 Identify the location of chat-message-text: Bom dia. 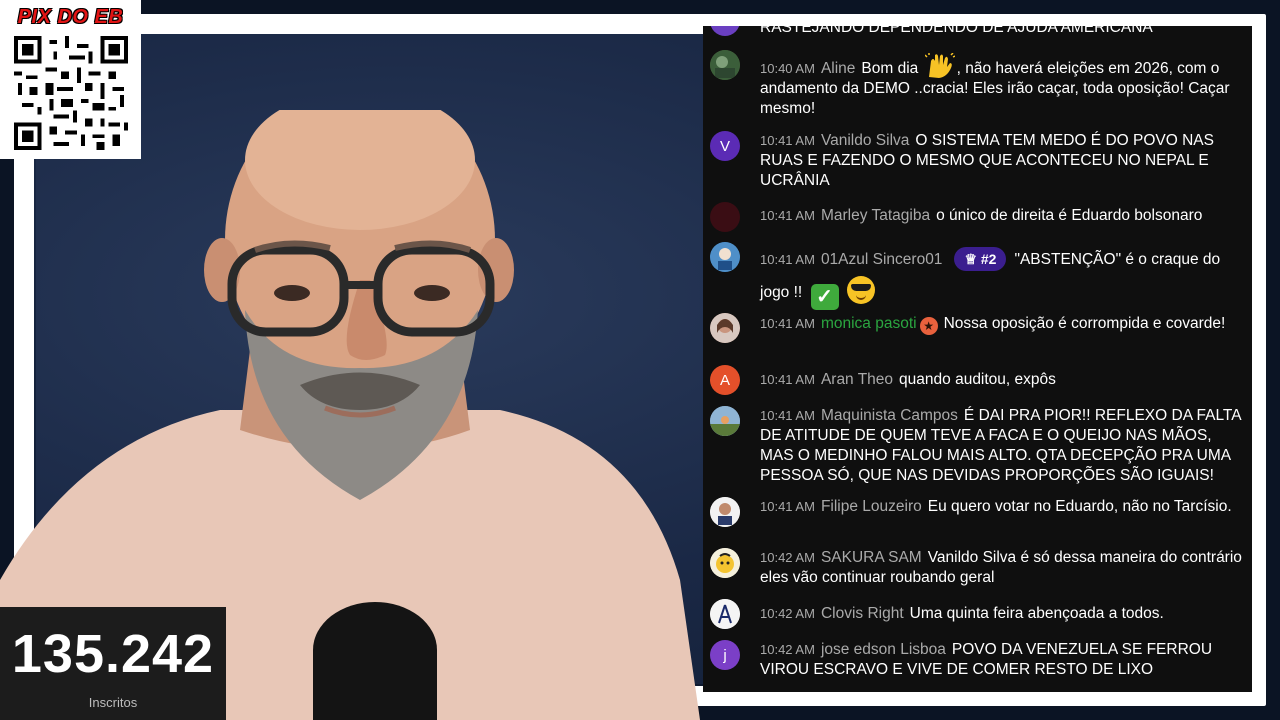
(890, 68).